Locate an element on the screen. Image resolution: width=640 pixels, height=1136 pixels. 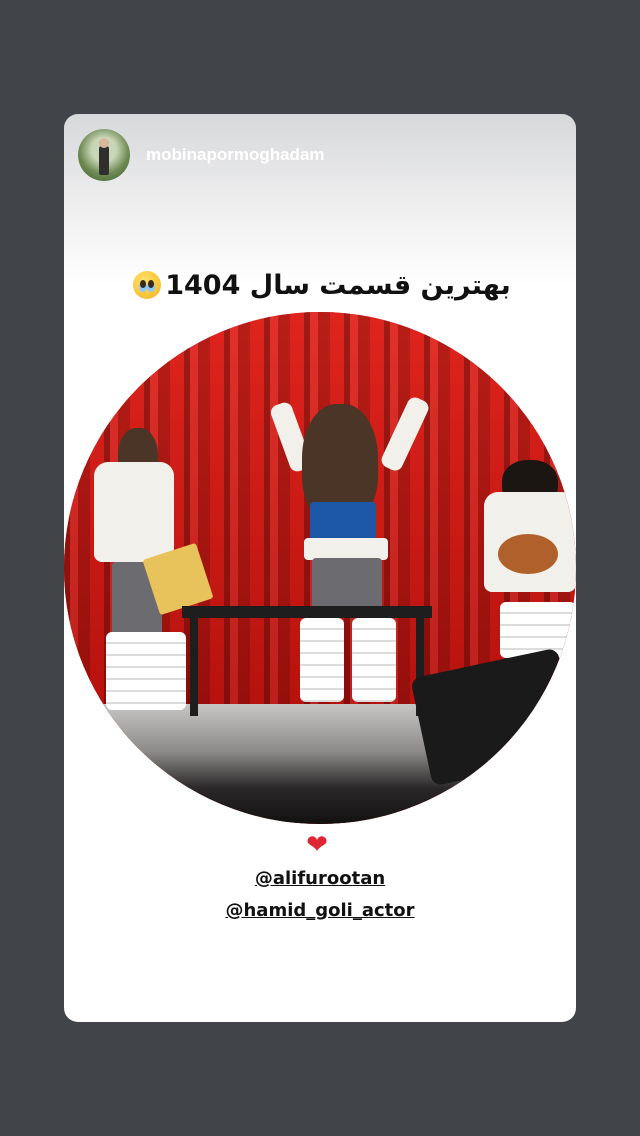
username: mobinapormoghadam is located at coordinates (235, 155).